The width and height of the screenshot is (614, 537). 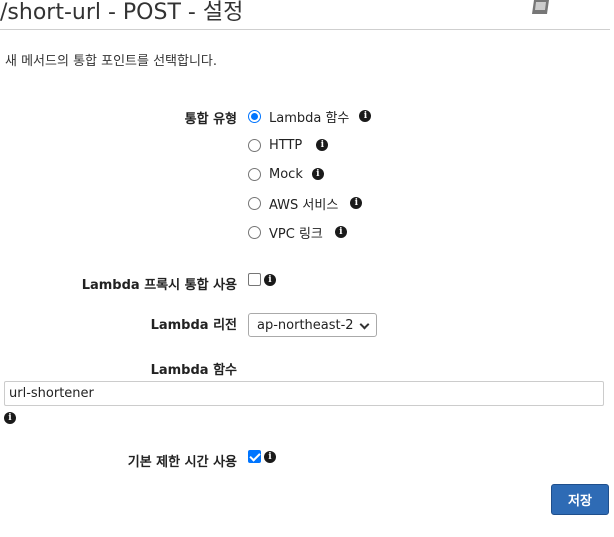 I want to click on lambda-function-input, so click(x=304, y=393).